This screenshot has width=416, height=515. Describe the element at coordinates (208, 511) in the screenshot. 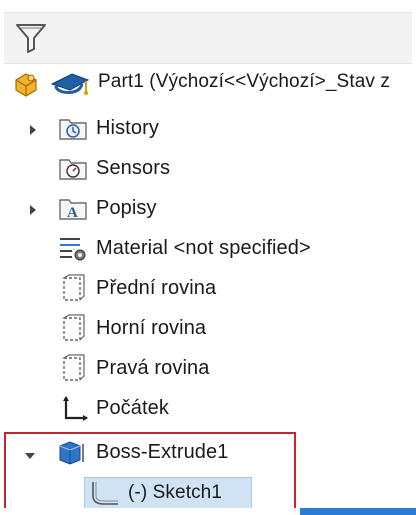

I see `bottom-edge-strip` at that location.